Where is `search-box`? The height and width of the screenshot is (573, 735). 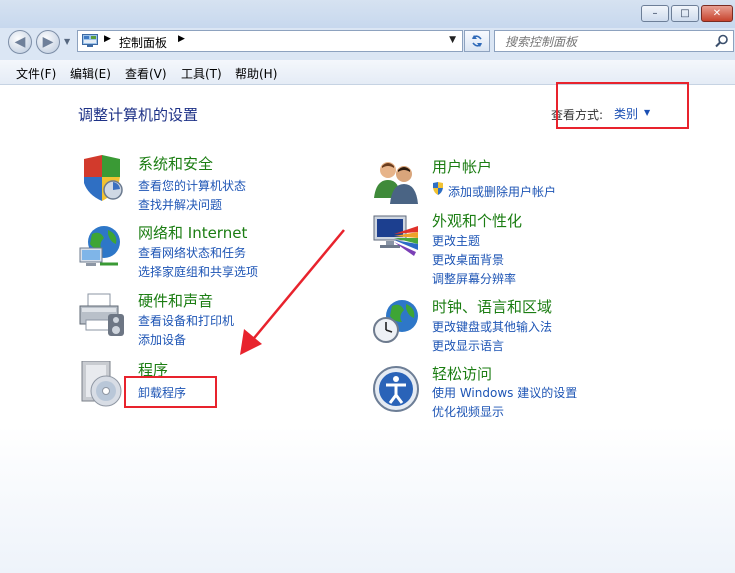
search-box is located at coordinates (614, 41).